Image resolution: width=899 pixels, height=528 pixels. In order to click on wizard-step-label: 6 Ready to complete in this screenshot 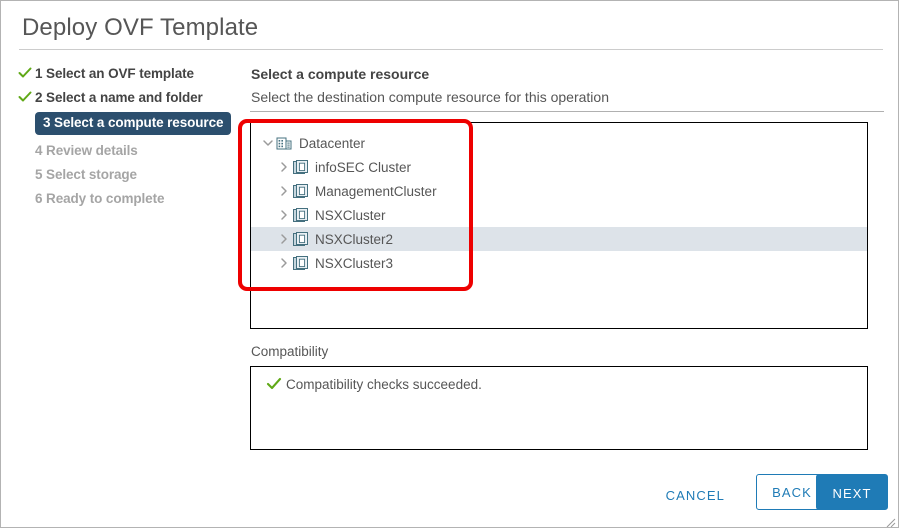, I will do `click(100, 198)`.